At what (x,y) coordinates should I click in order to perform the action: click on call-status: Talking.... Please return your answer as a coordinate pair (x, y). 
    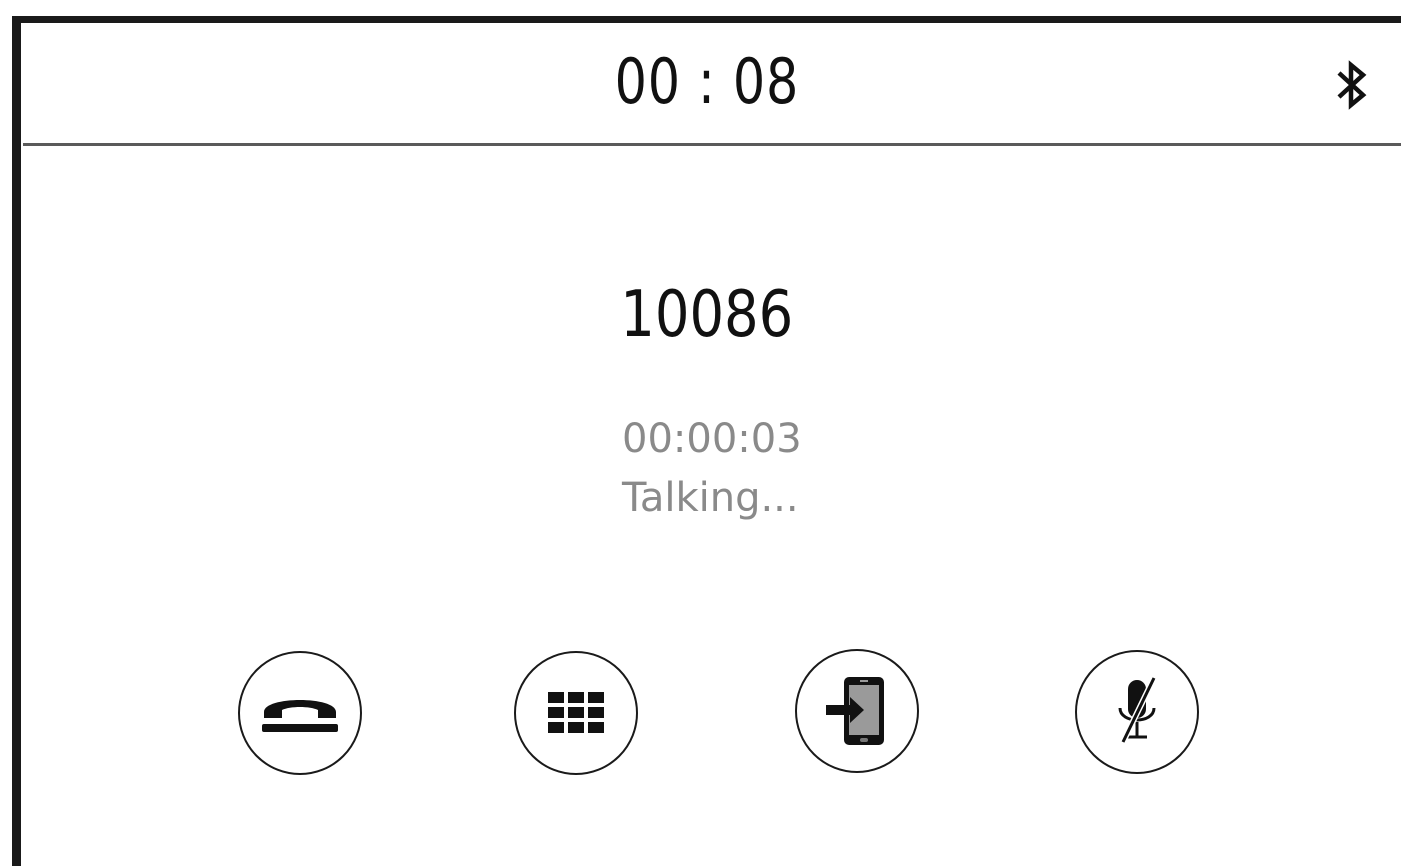
    Looking at the image, I should click on (710, 498).